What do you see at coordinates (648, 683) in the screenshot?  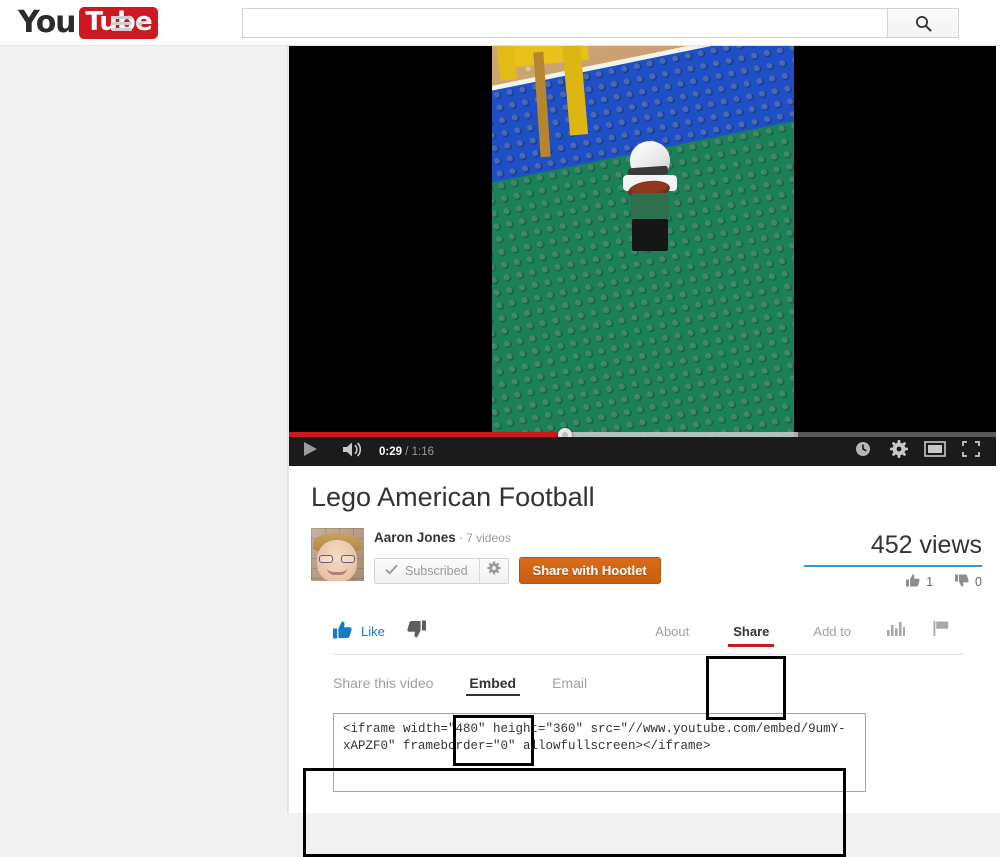 I see `share-tabs: Share this video Embed Email` at bounding box center [648, 683].